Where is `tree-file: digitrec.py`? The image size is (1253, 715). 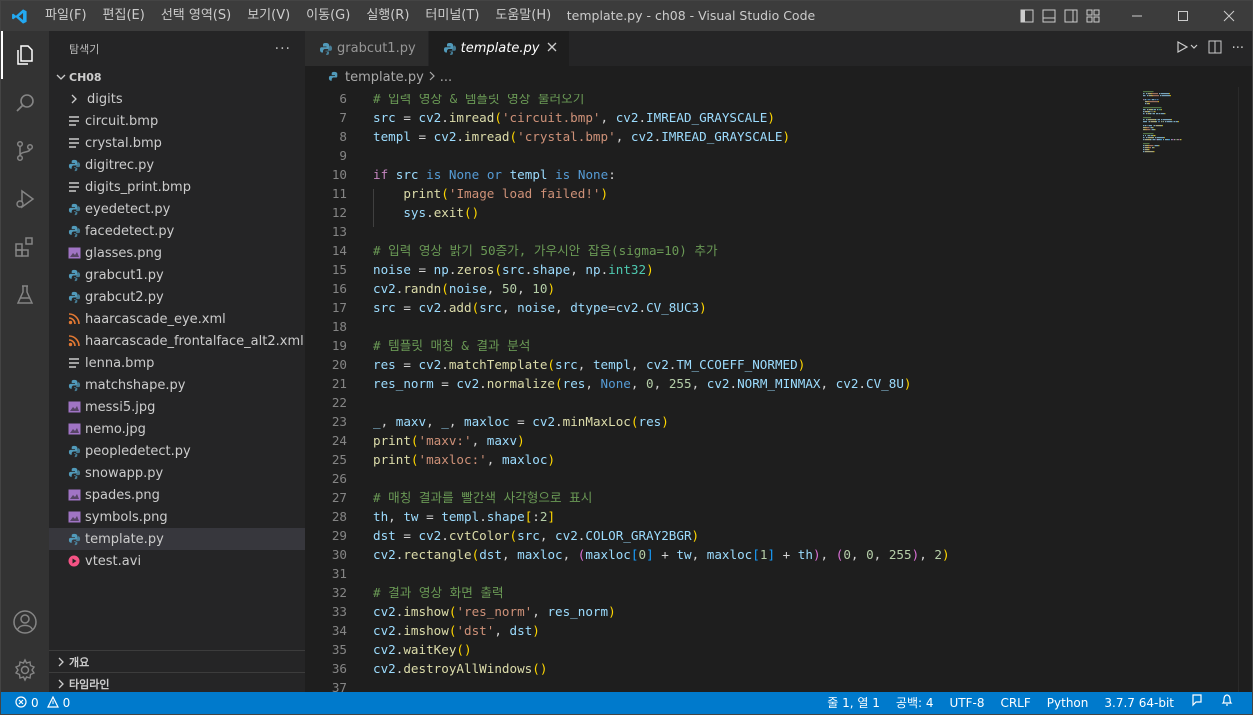 tree-file: digitrec.py is located at coordinates (177, 165).